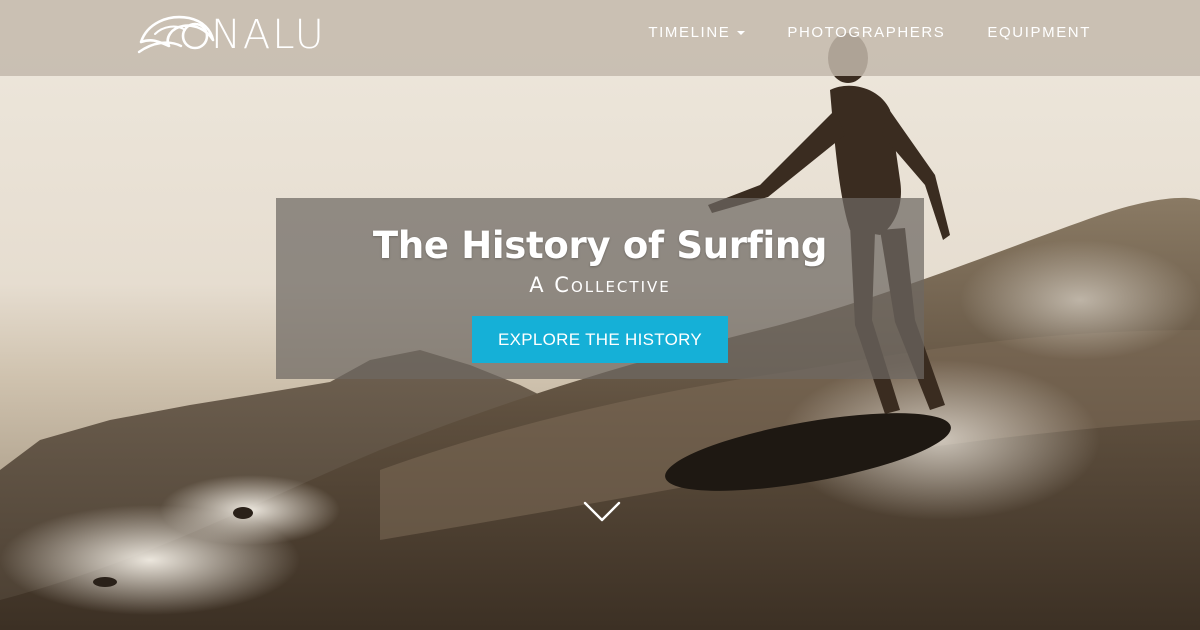 The image size is (1200, 630). Describe the element at coordinates (268, 35) in the screenshot. I see `brand-name: NALU` at that location.